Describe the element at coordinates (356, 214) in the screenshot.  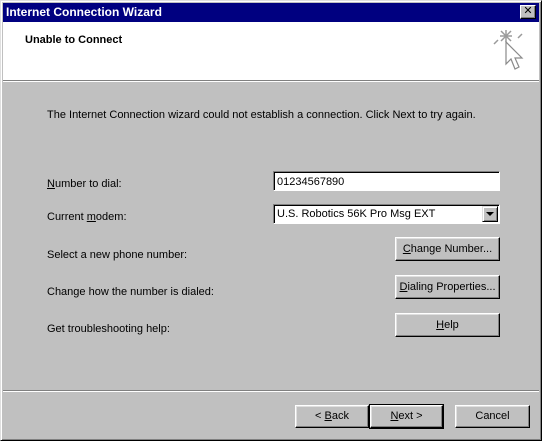
I see `modem-select-value: U.S. Robotics 56K Pro Msg EXT` at that location.